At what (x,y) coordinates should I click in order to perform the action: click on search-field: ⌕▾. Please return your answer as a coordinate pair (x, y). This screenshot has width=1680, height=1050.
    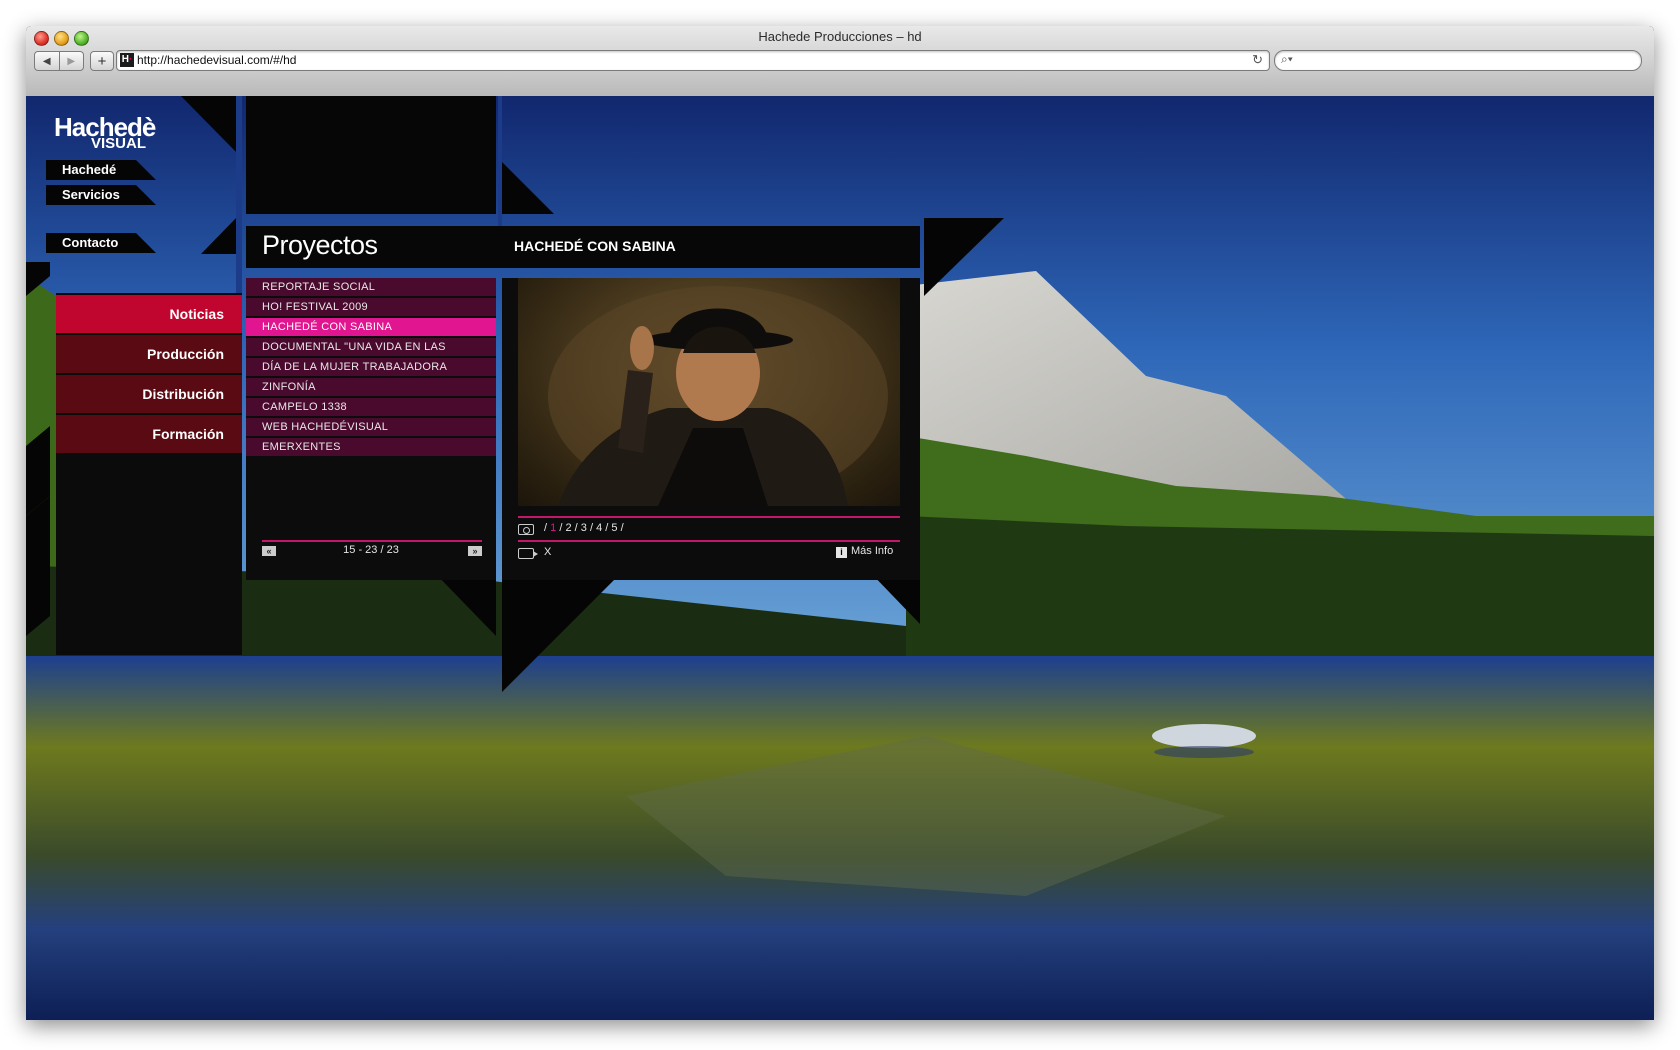
    Looking at the image, I should click on (1458, 60).